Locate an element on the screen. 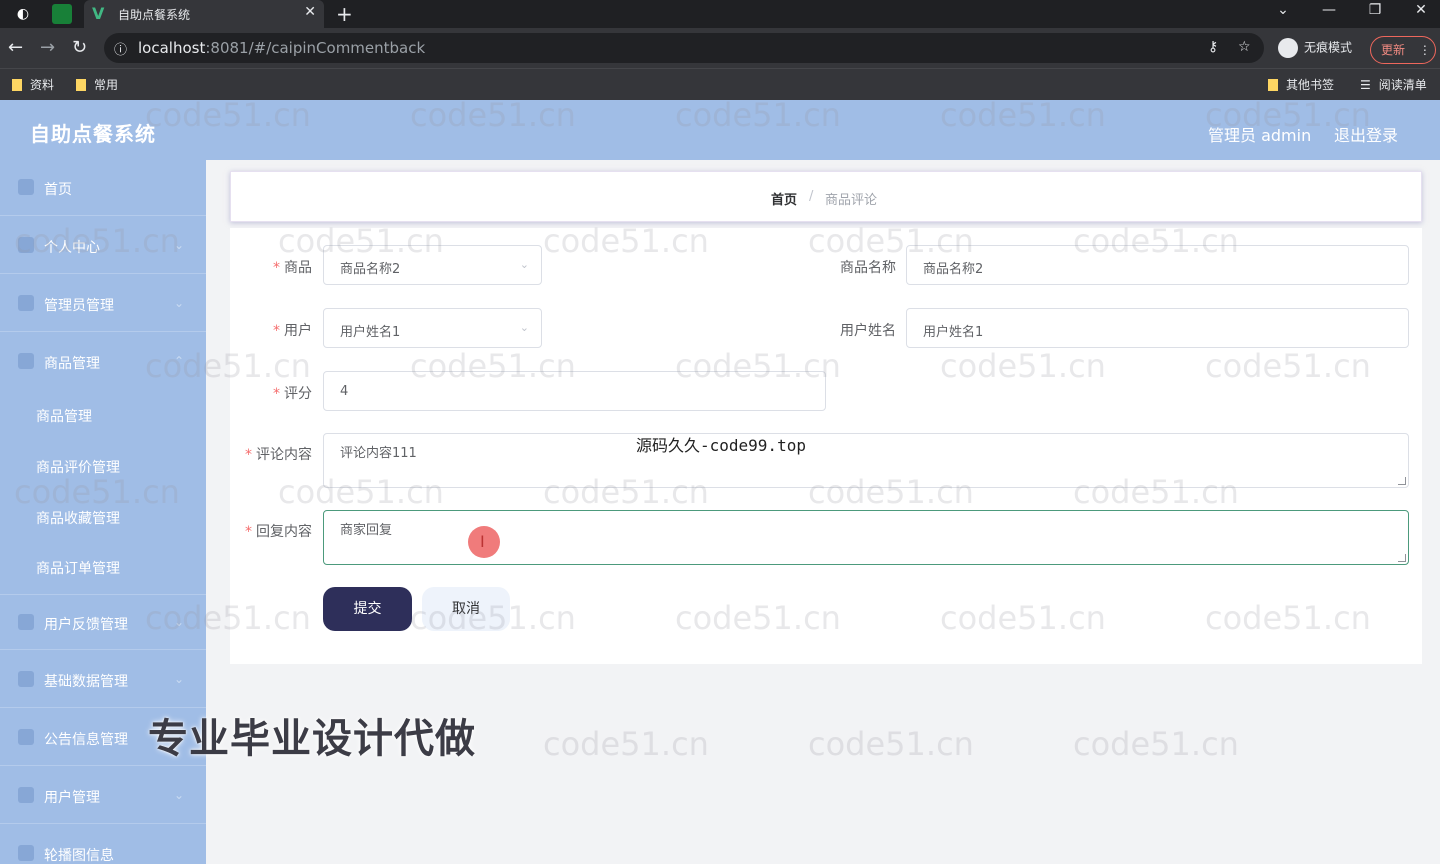 The image size is (1440, 864). ad-overlay-text: 专业毕业设计代做 is located at coordinates (312, 739).